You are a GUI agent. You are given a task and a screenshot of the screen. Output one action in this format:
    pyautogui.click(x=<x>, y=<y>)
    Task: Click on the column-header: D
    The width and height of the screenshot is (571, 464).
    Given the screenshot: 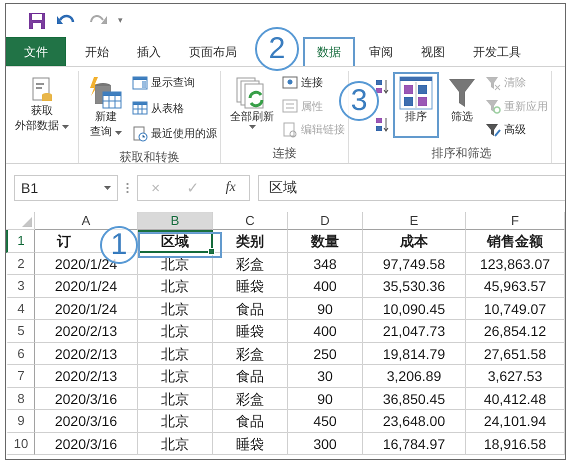 What is the action you would take?
    pyautogui.click(x=325, y=221)
    